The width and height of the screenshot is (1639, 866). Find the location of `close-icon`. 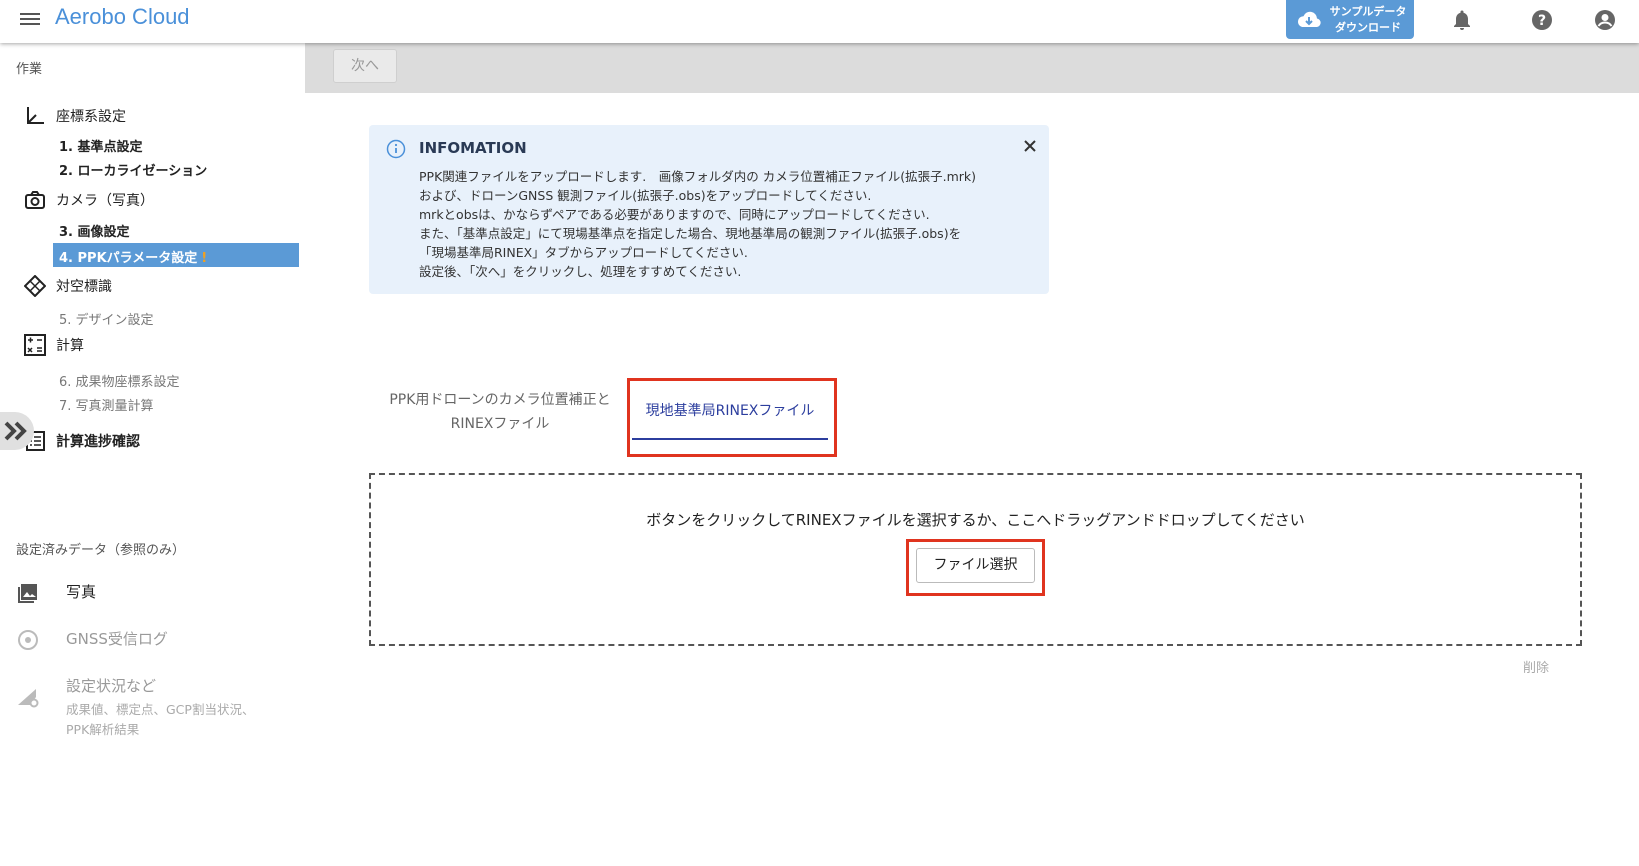

close-icon is located at coordinates (1030, 146).